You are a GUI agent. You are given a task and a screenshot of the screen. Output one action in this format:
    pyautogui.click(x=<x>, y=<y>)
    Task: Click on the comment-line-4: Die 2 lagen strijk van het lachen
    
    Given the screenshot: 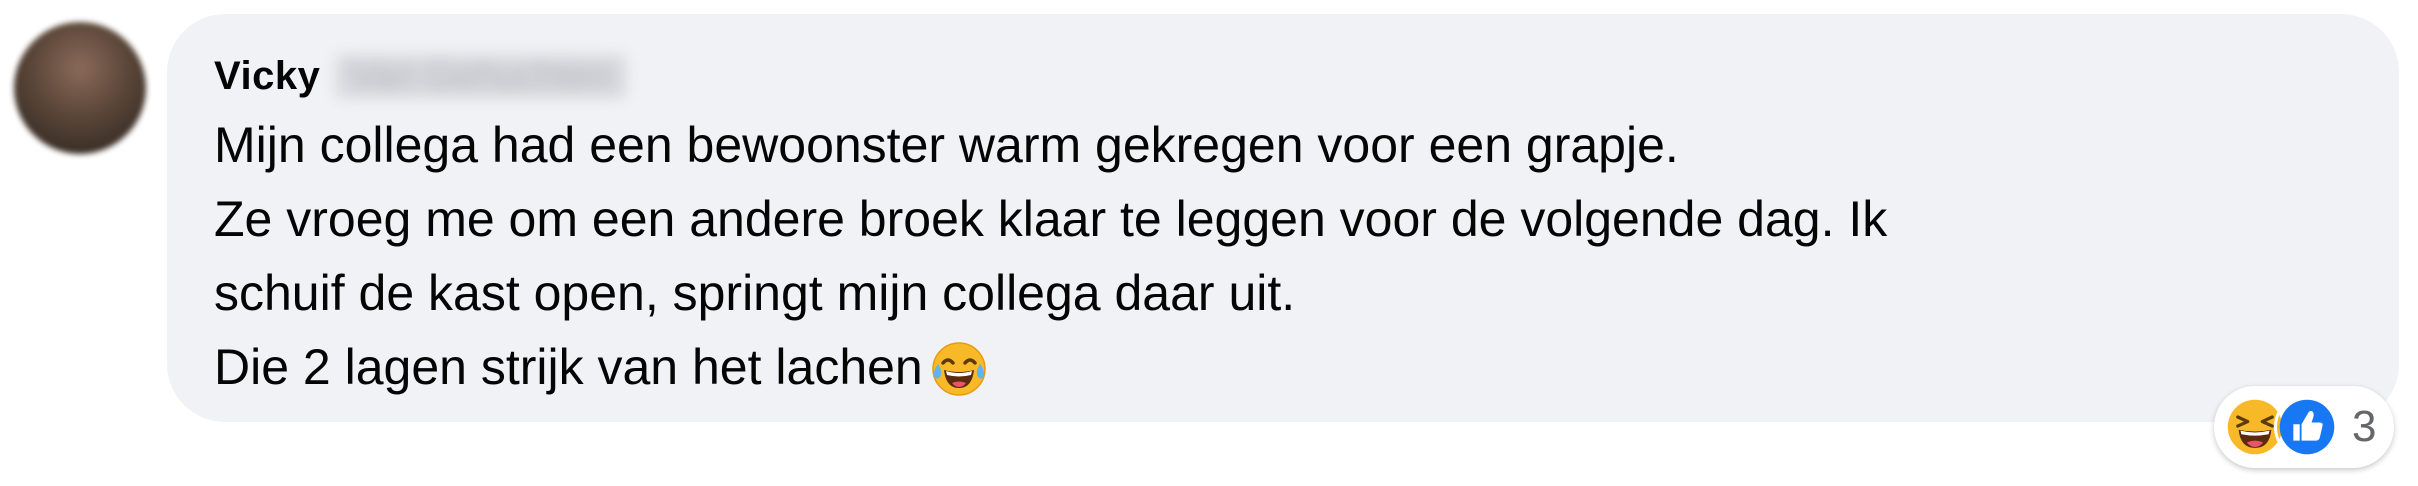 What is the action you would take?
    pyautogui.click(x=1284, y=367)
    